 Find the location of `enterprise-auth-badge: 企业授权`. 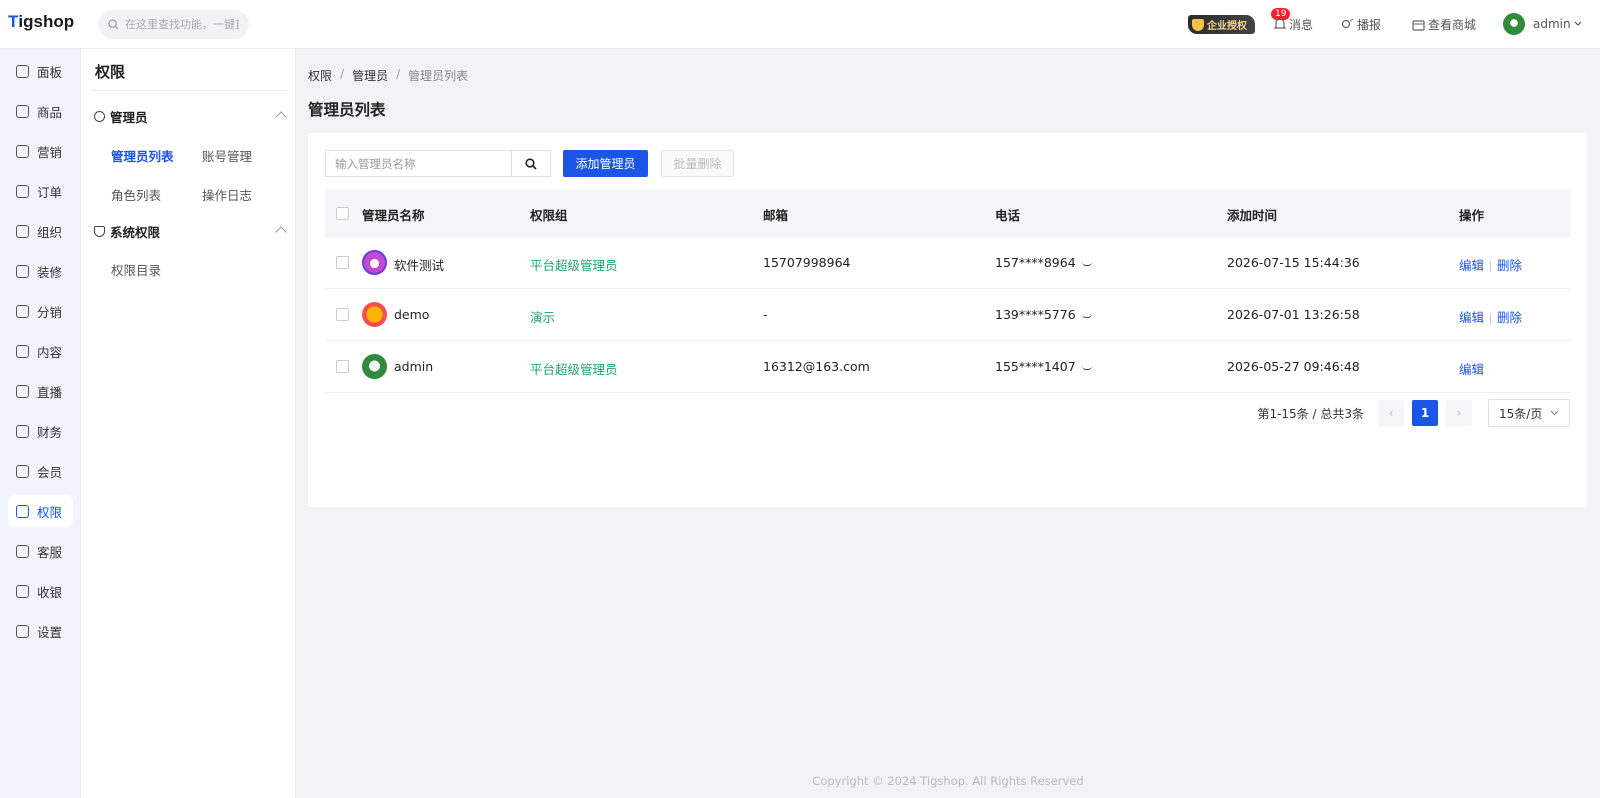

enterprise-auth-badge: 企业授权 is located at coordinates (1221, 24).